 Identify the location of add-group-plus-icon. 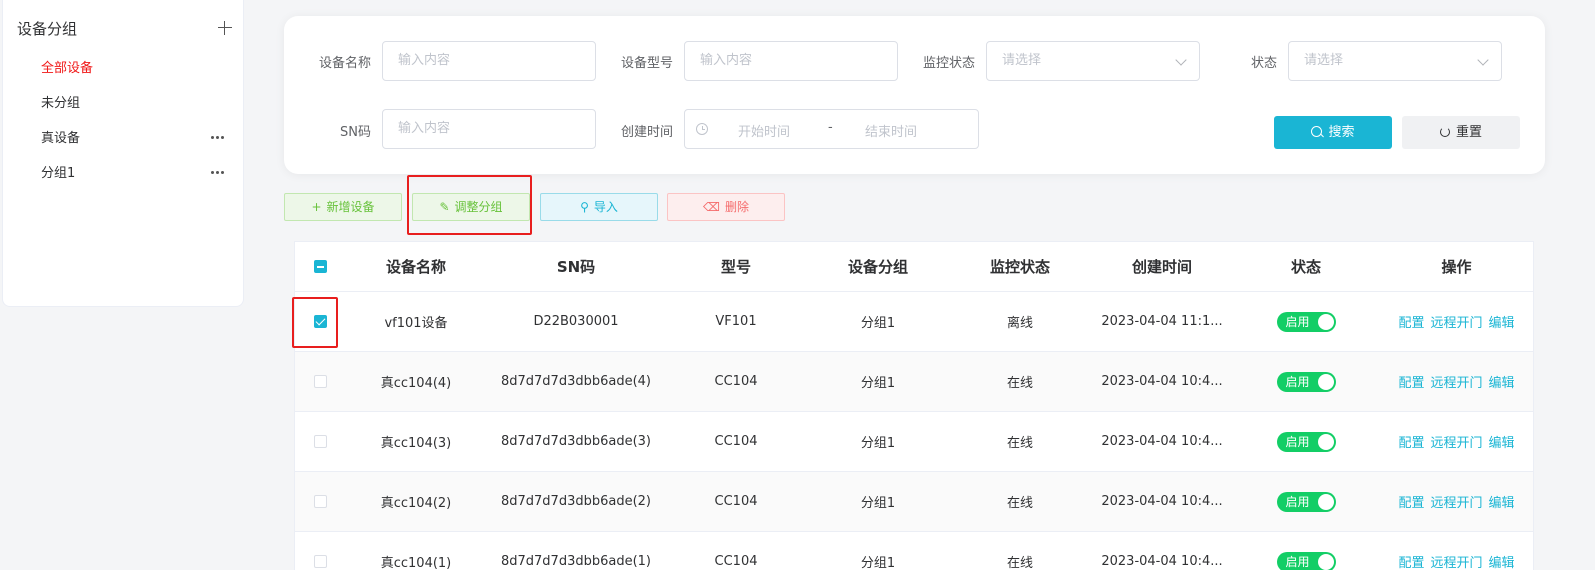
(225, 28).